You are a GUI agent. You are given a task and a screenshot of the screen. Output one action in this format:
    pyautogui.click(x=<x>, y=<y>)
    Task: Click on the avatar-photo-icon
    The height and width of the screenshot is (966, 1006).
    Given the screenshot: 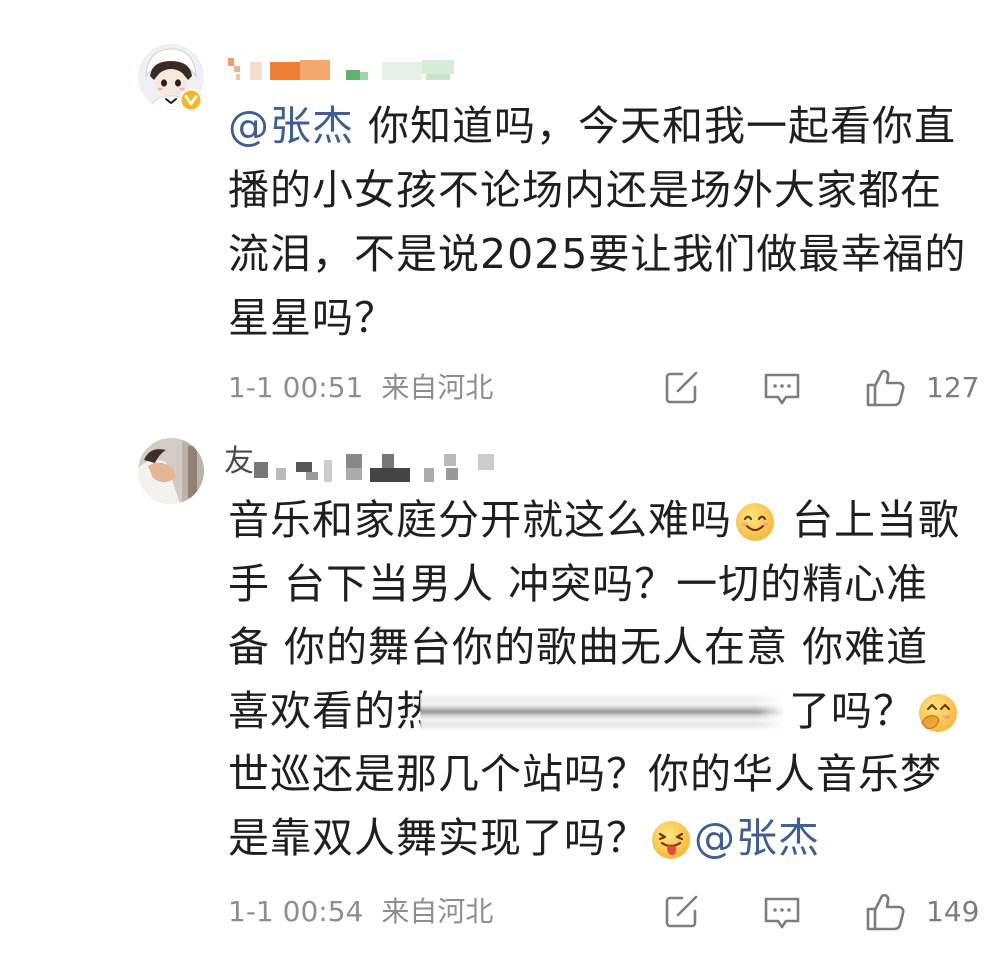 What is the action you would take?
    pyautogui.click(x=171, y=471)
    